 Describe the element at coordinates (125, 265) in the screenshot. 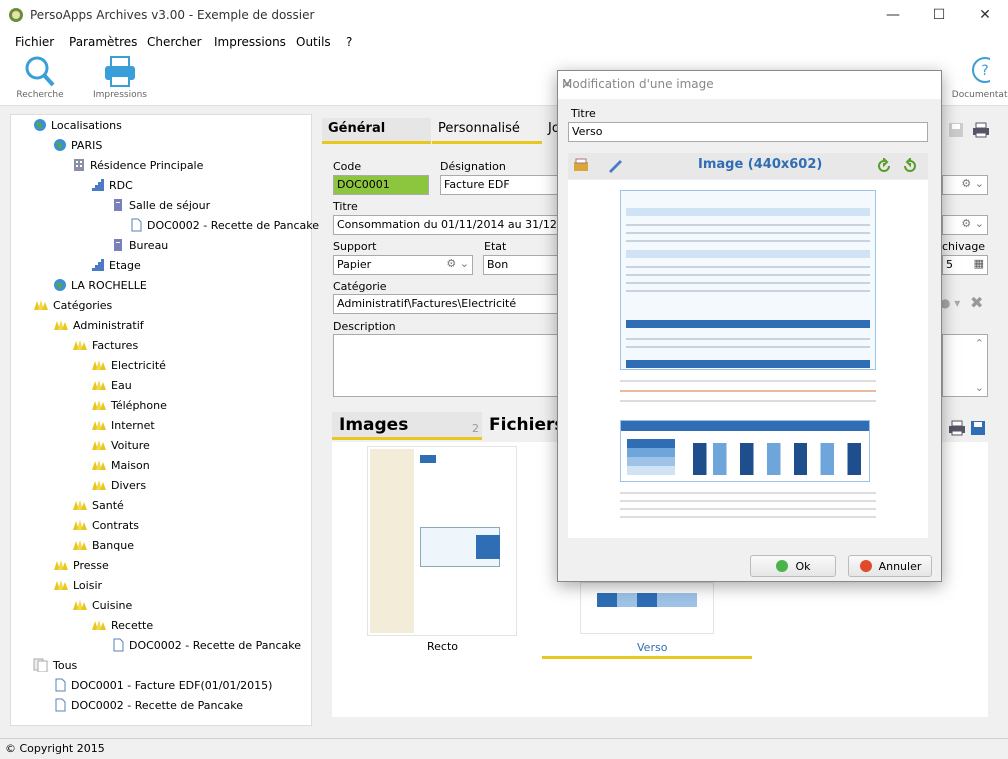

I see `tree-item-label: Etage` at that location.